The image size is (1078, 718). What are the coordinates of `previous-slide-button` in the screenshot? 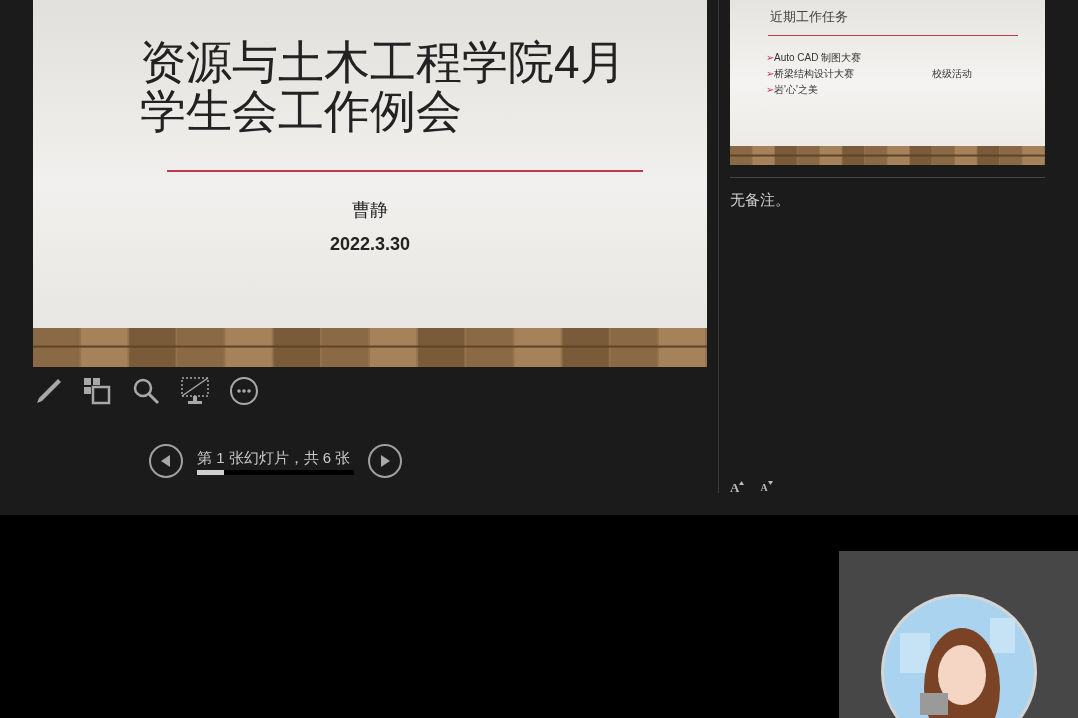 It's located at (166, 461).